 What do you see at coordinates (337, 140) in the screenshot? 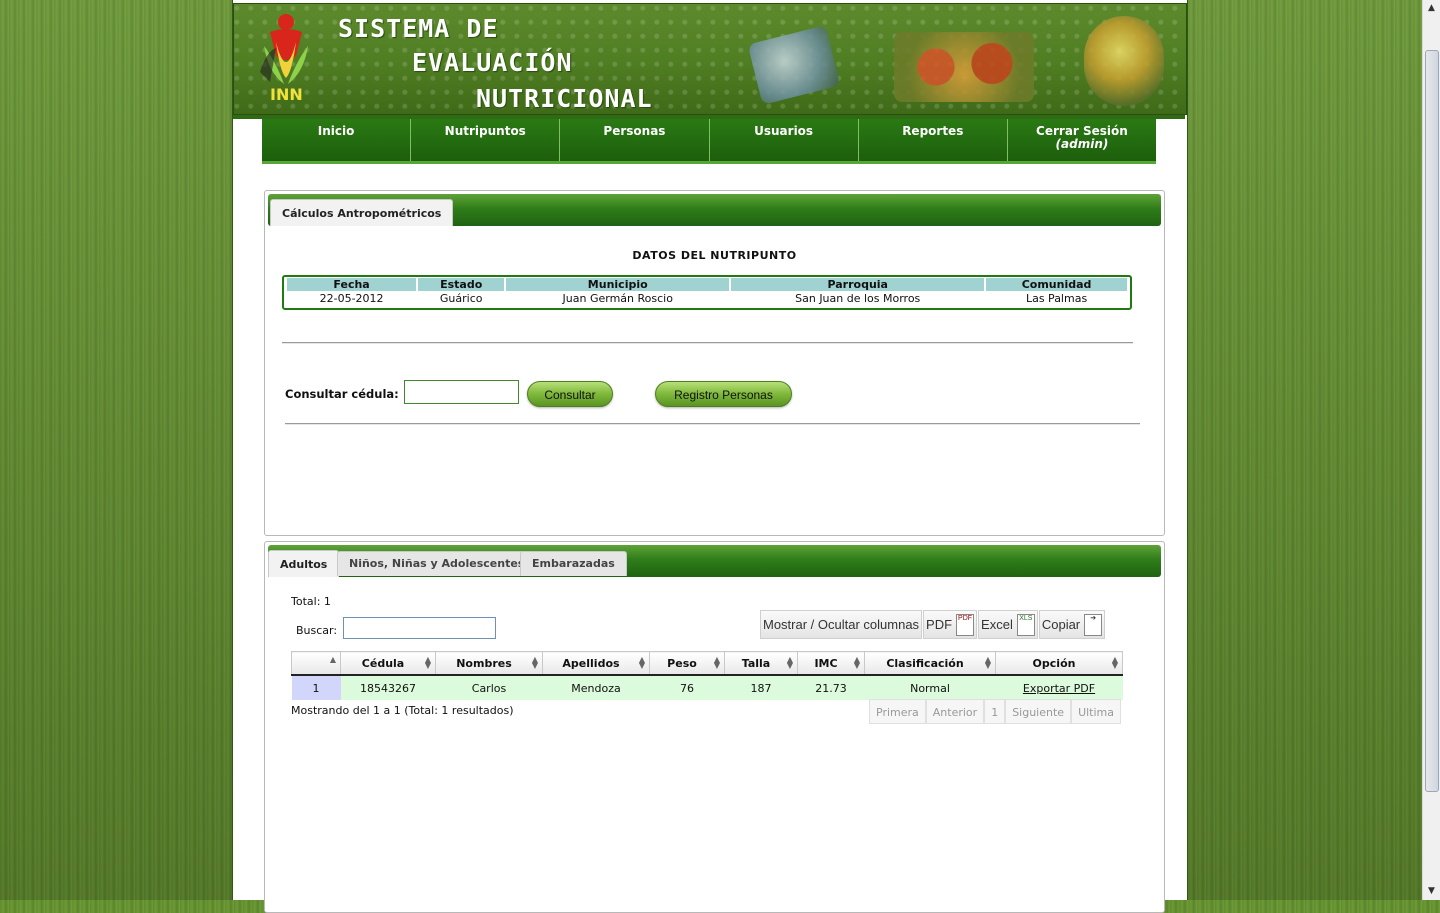
I see `nav-inicio: Inicio` at bounding box center [337, 140].